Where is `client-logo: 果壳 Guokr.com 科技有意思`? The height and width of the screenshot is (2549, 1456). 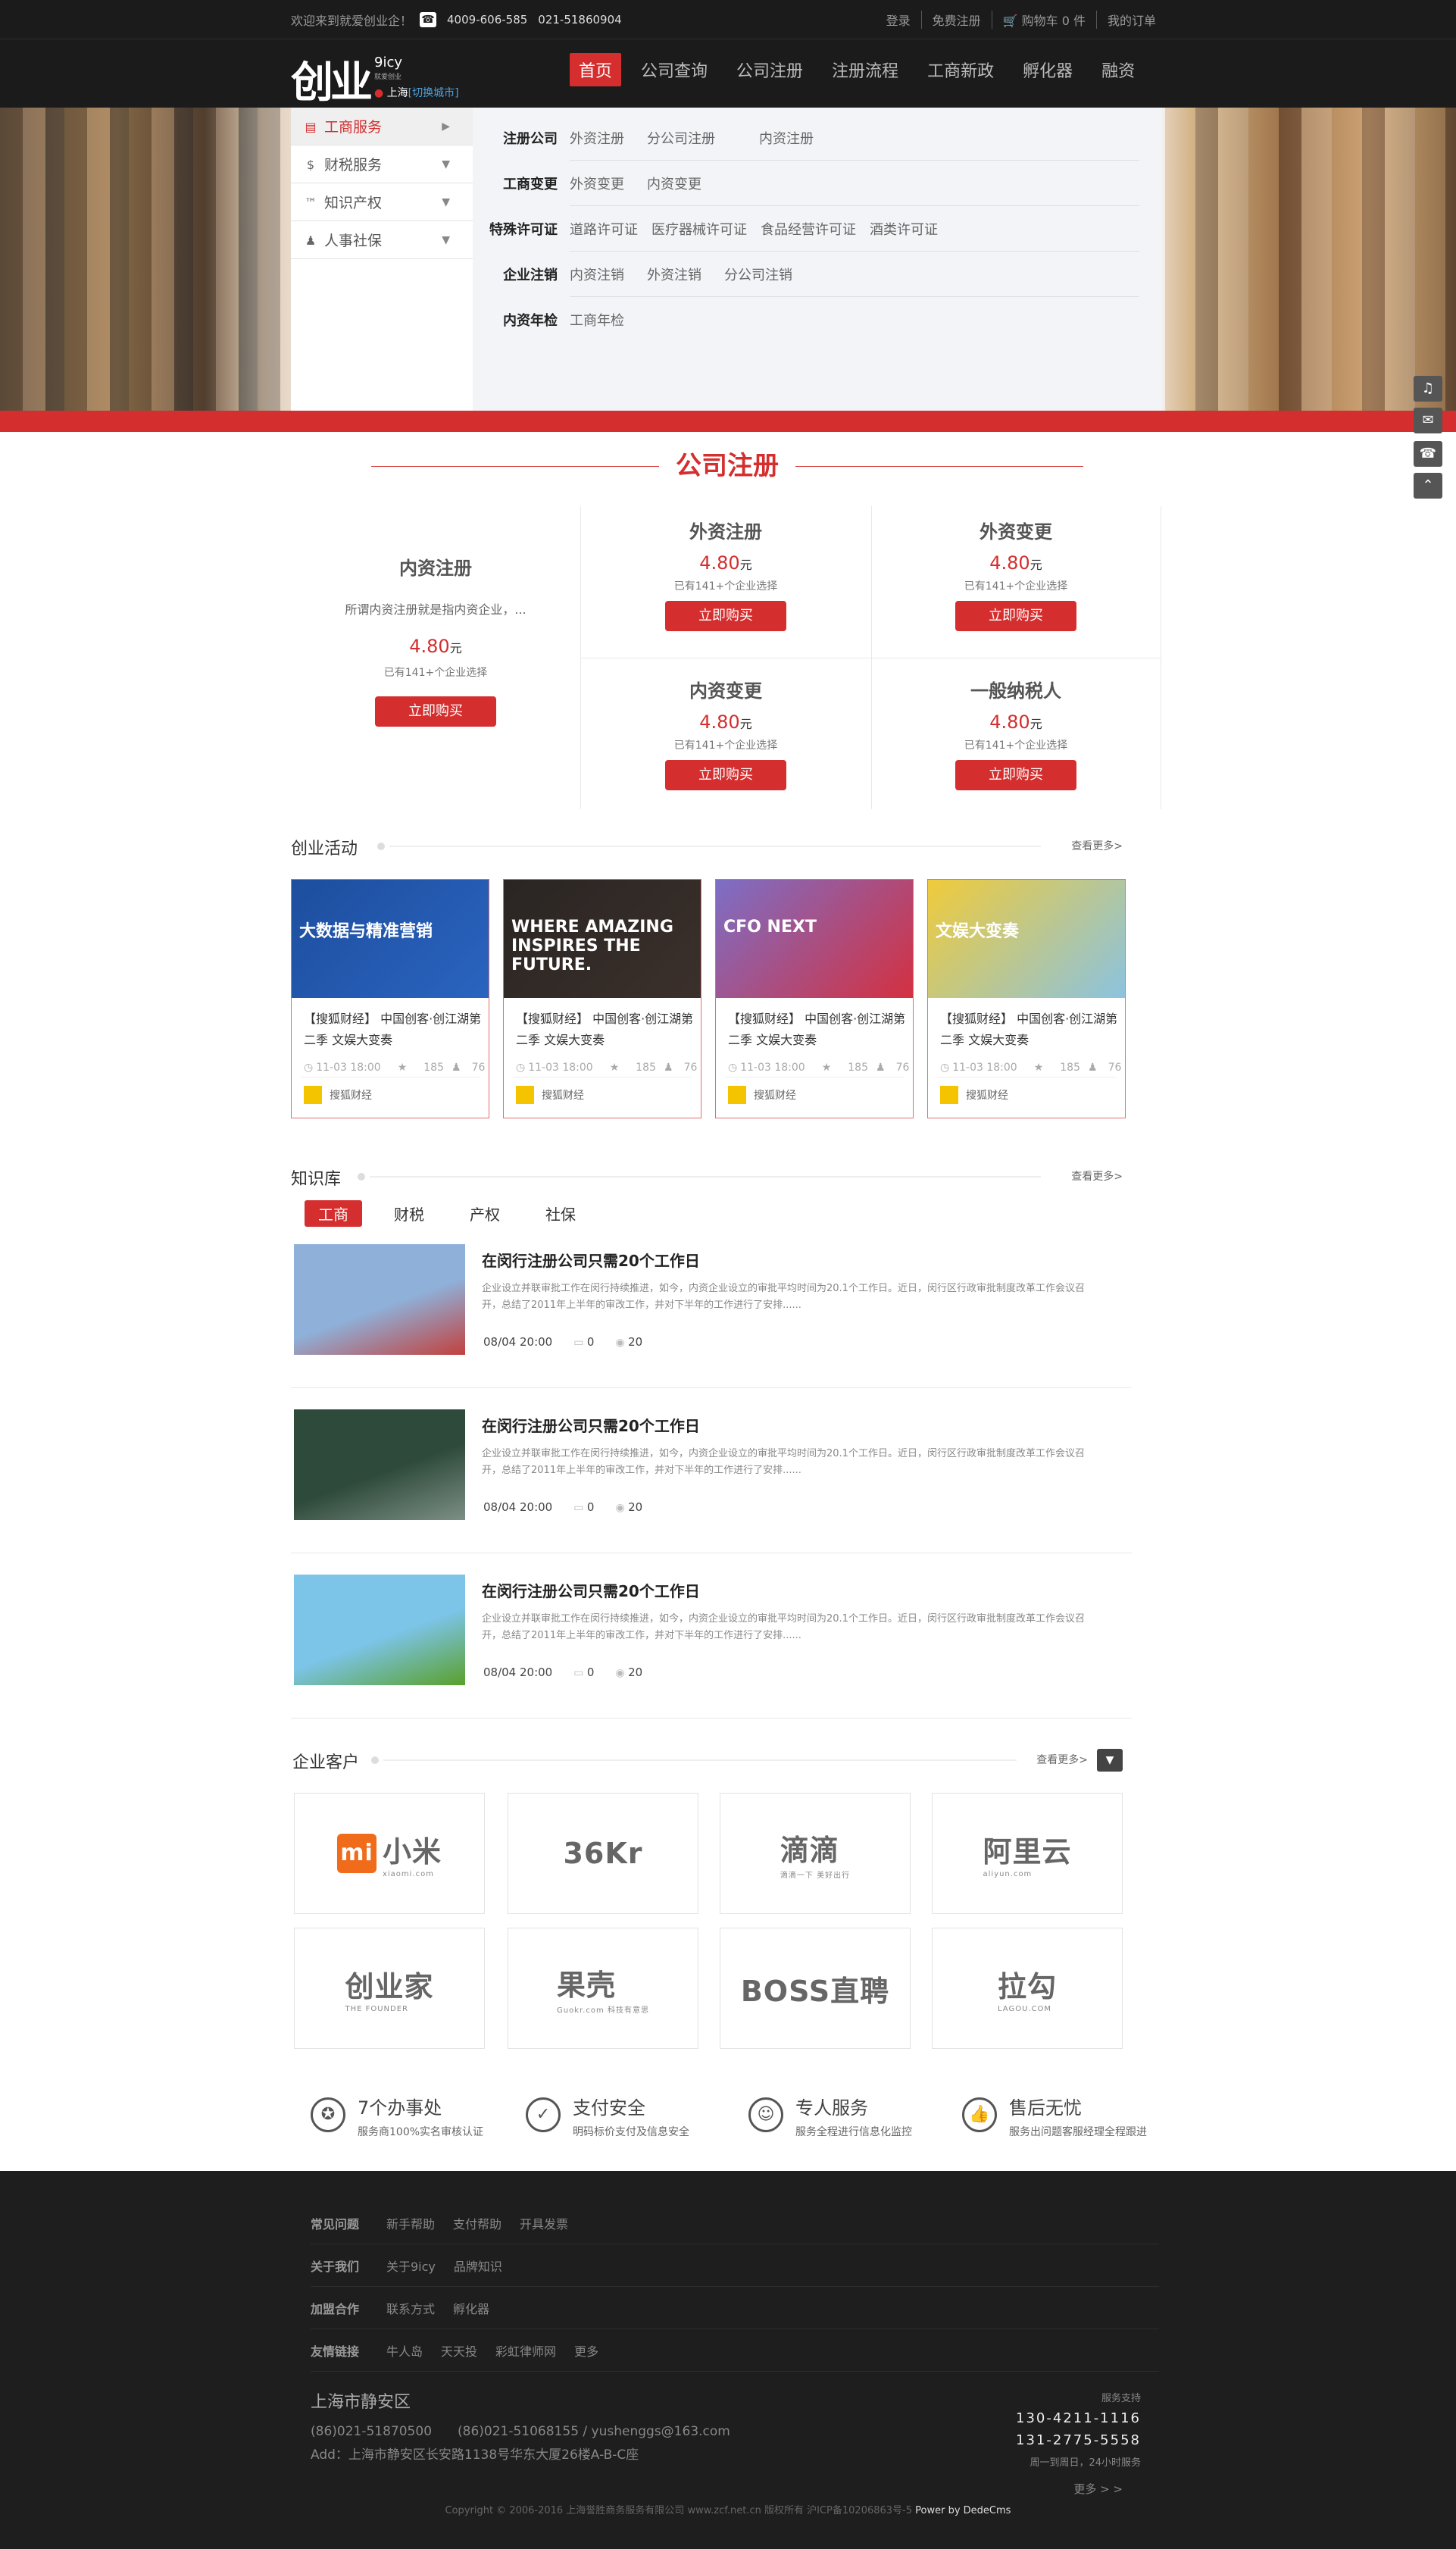
client-logo: 果壳 Guokr.com 科技有意思 is located at coordinates (603, 1988).